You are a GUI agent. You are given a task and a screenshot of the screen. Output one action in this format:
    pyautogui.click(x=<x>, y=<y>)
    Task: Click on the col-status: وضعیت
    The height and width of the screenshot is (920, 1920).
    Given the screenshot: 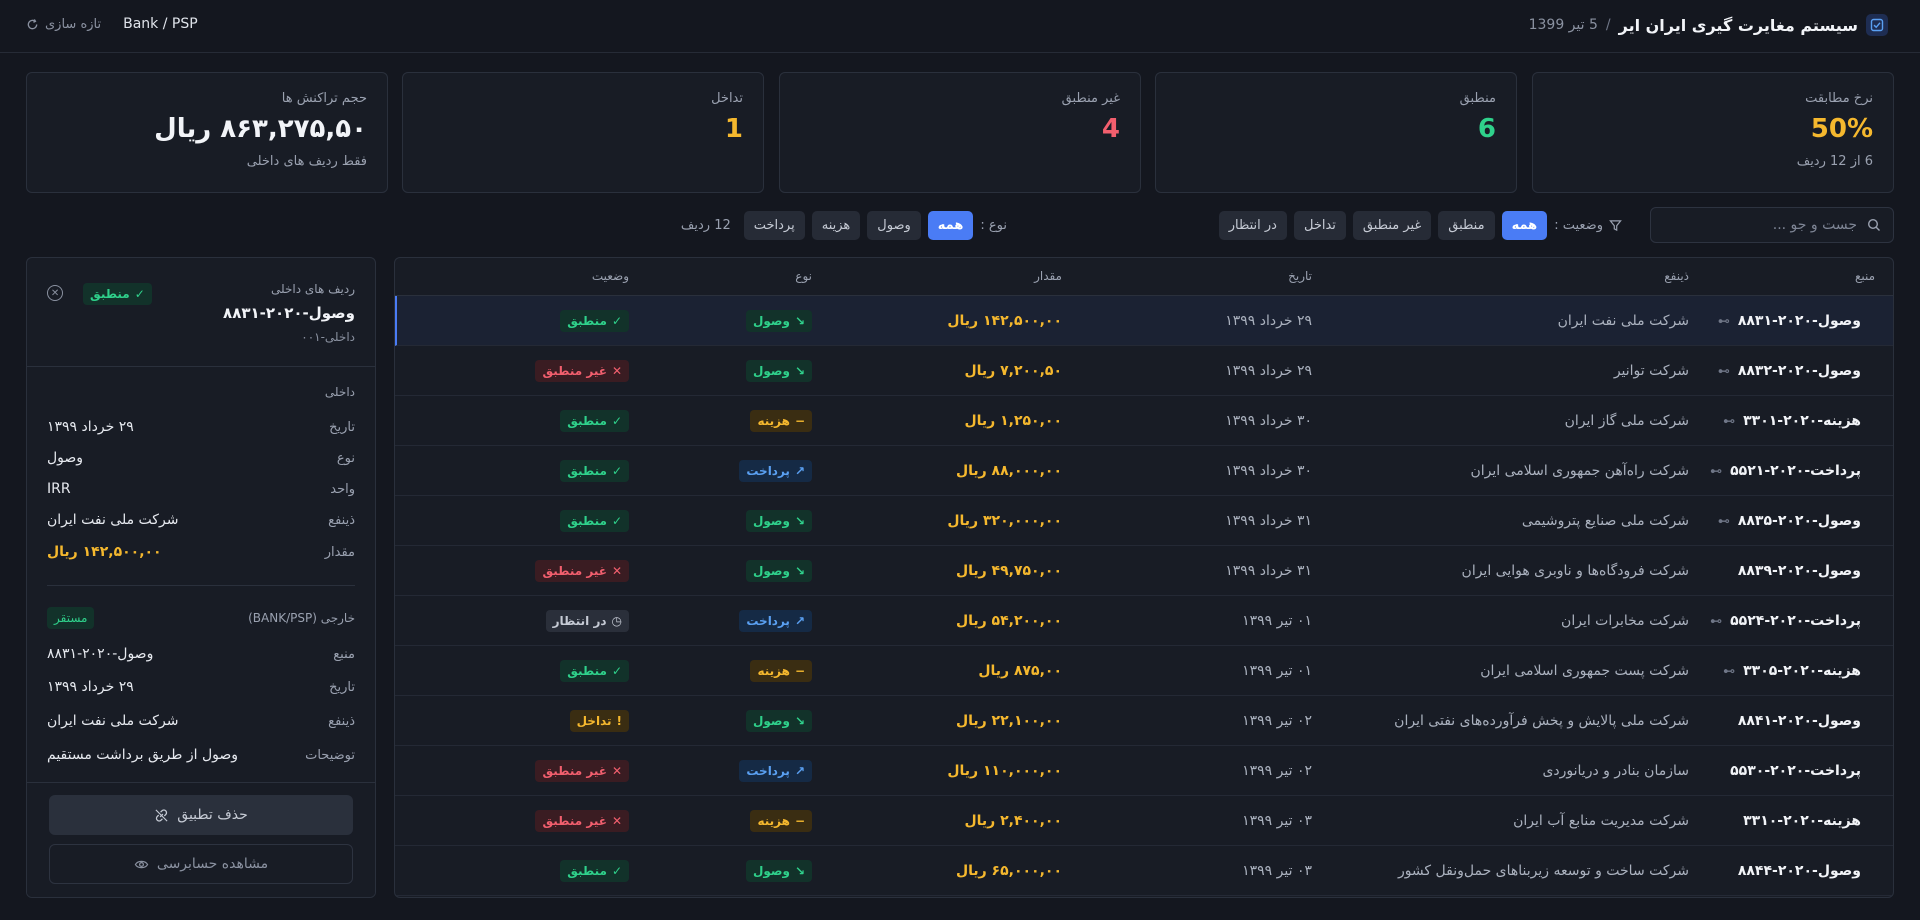 What is the action you would take?
    pyautogui.click(x=610, y=276)
    